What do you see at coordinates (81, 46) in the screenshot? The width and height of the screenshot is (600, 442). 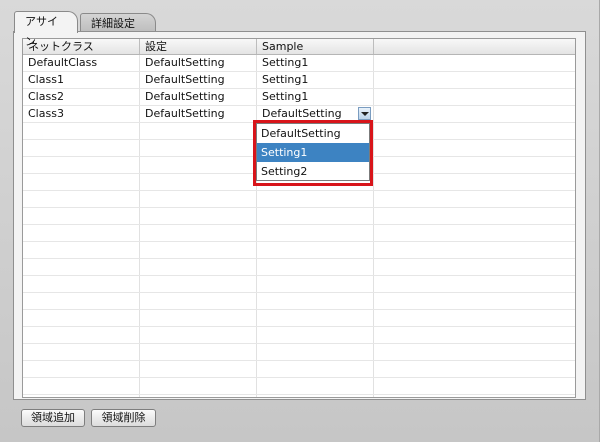 I see `column-header-netclass: ネットクラス` at bounding box center [81, 46].